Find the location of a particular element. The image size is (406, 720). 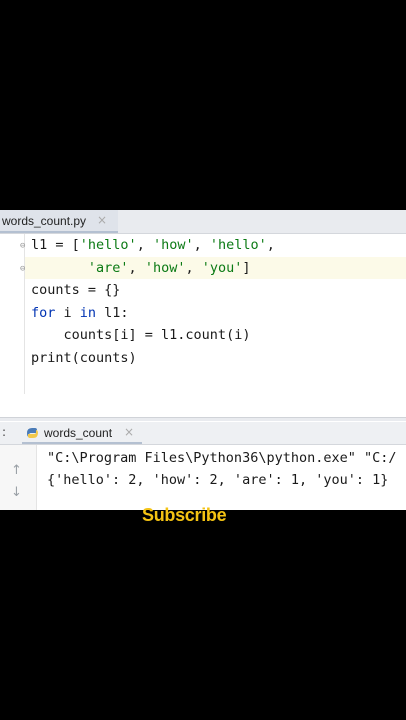

keyword-token: for is located at coordinates (43, 312).